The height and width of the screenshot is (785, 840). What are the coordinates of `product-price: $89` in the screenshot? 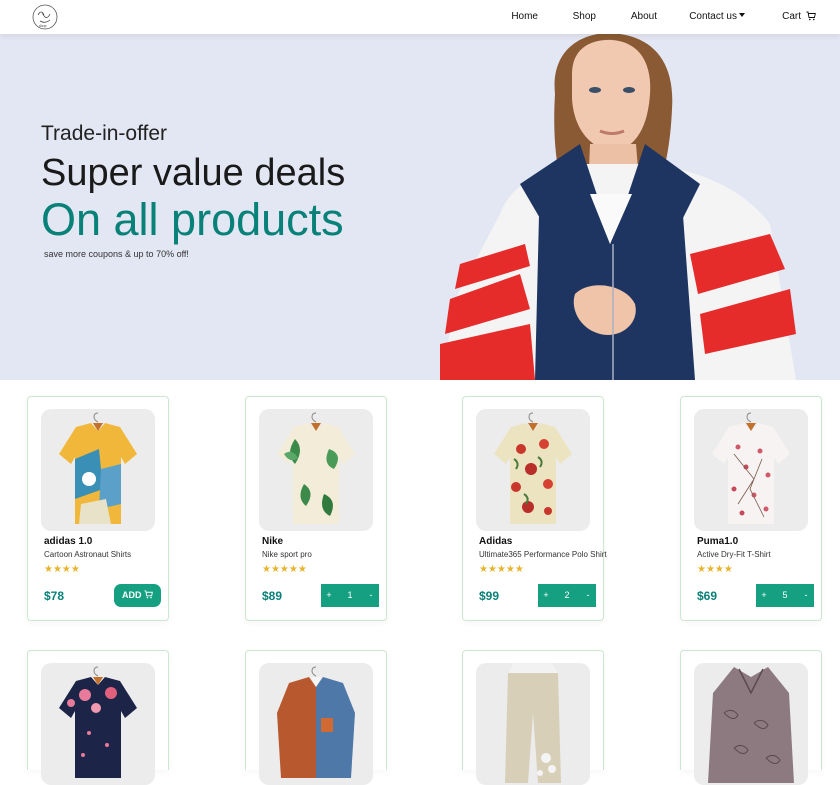 It's located at (272, 596).